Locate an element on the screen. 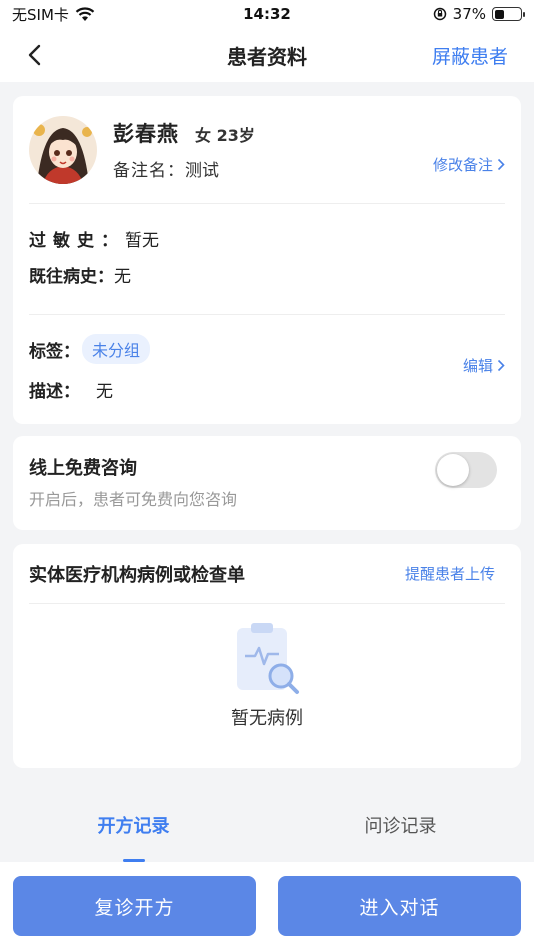  battery-icon is located at coordinates (508, 14).